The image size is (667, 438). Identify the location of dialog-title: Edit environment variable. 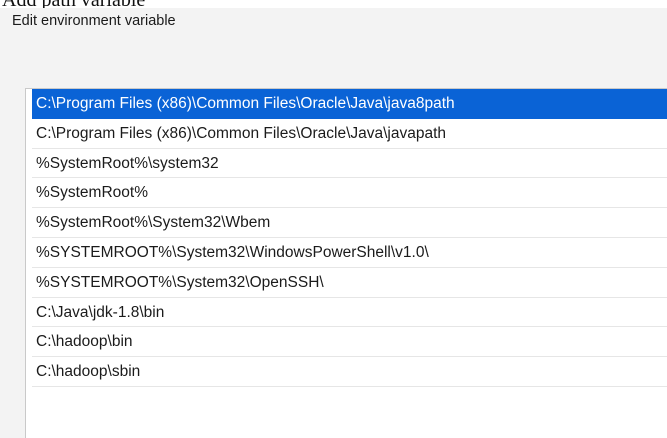
(94, 21).